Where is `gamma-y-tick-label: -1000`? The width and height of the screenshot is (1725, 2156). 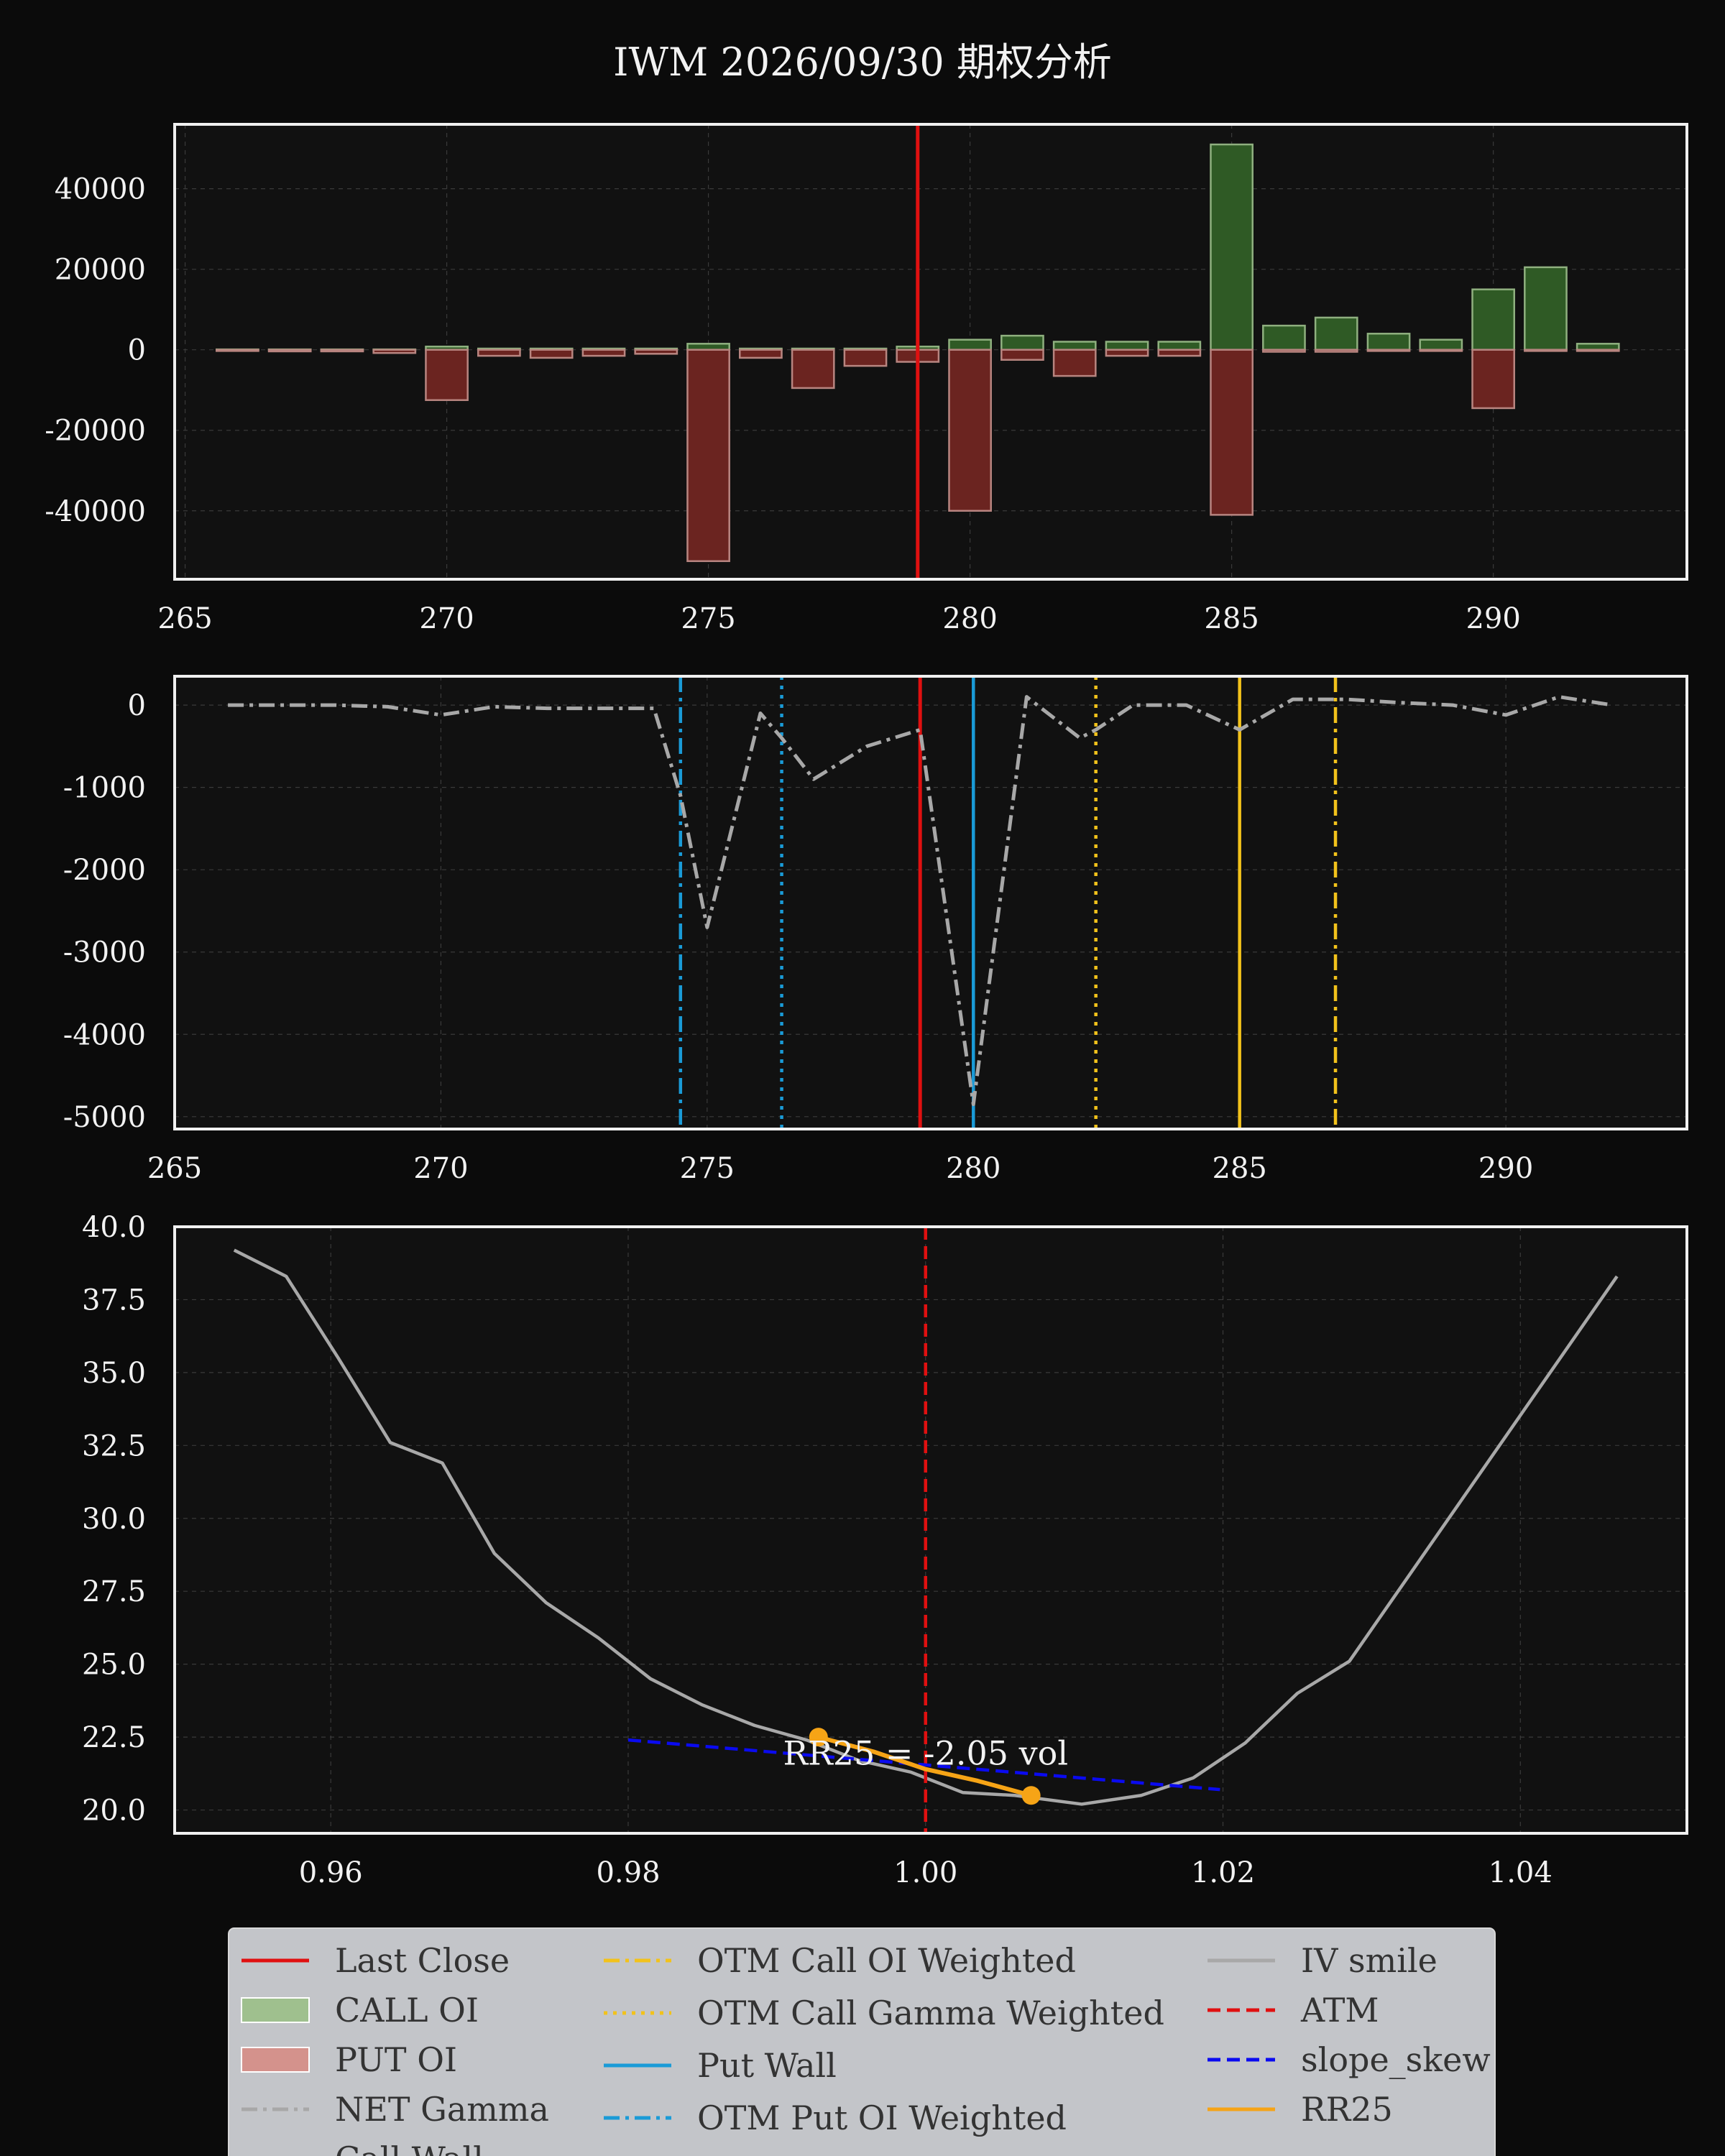 gamma-y-tick-label: -1000 is located at coordinates (104, 788).